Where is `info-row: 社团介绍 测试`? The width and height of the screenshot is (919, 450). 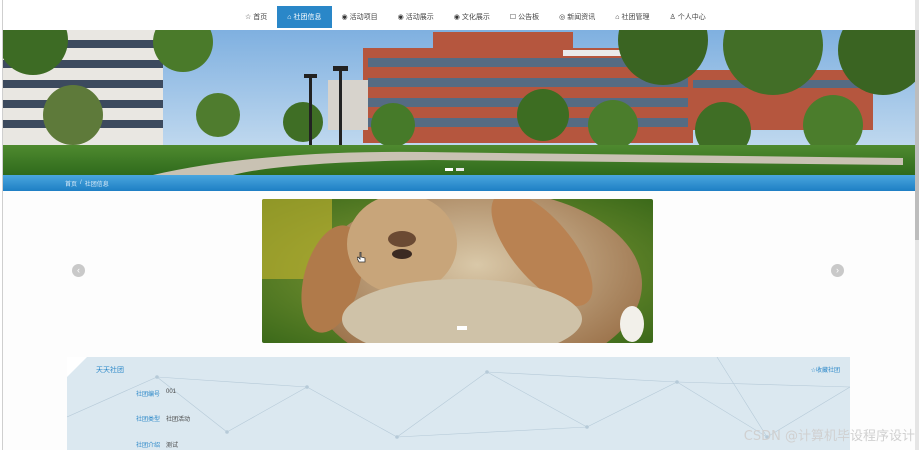
info-row: 社团介绍 测试 is located at coordinates (157, 444).